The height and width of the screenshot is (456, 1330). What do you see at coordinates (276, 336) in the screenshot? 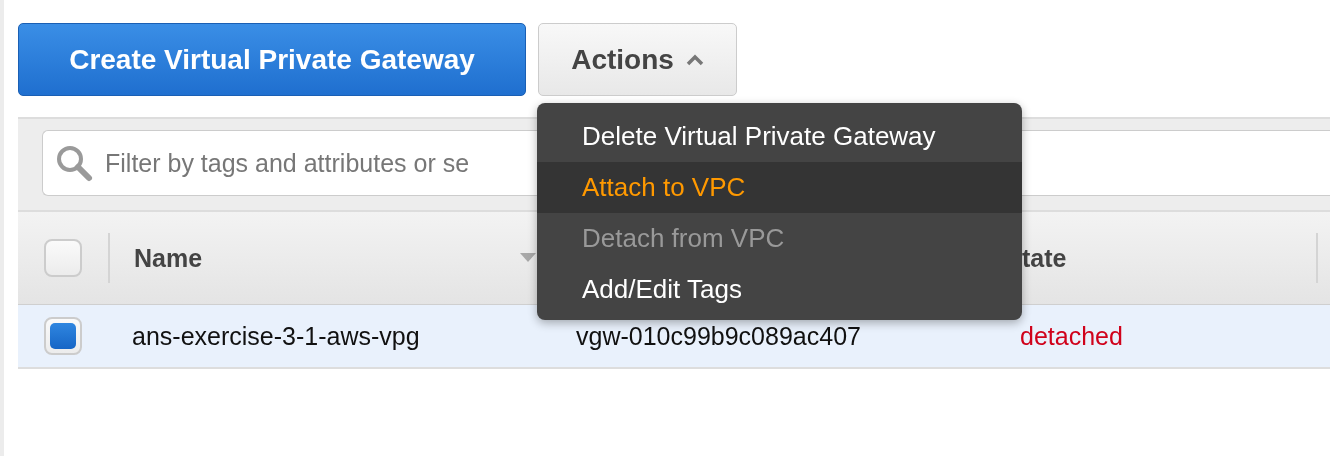
I see `table-cell: ans-exercise-3-1-aws-vpg` at bounding box center [276, 336].